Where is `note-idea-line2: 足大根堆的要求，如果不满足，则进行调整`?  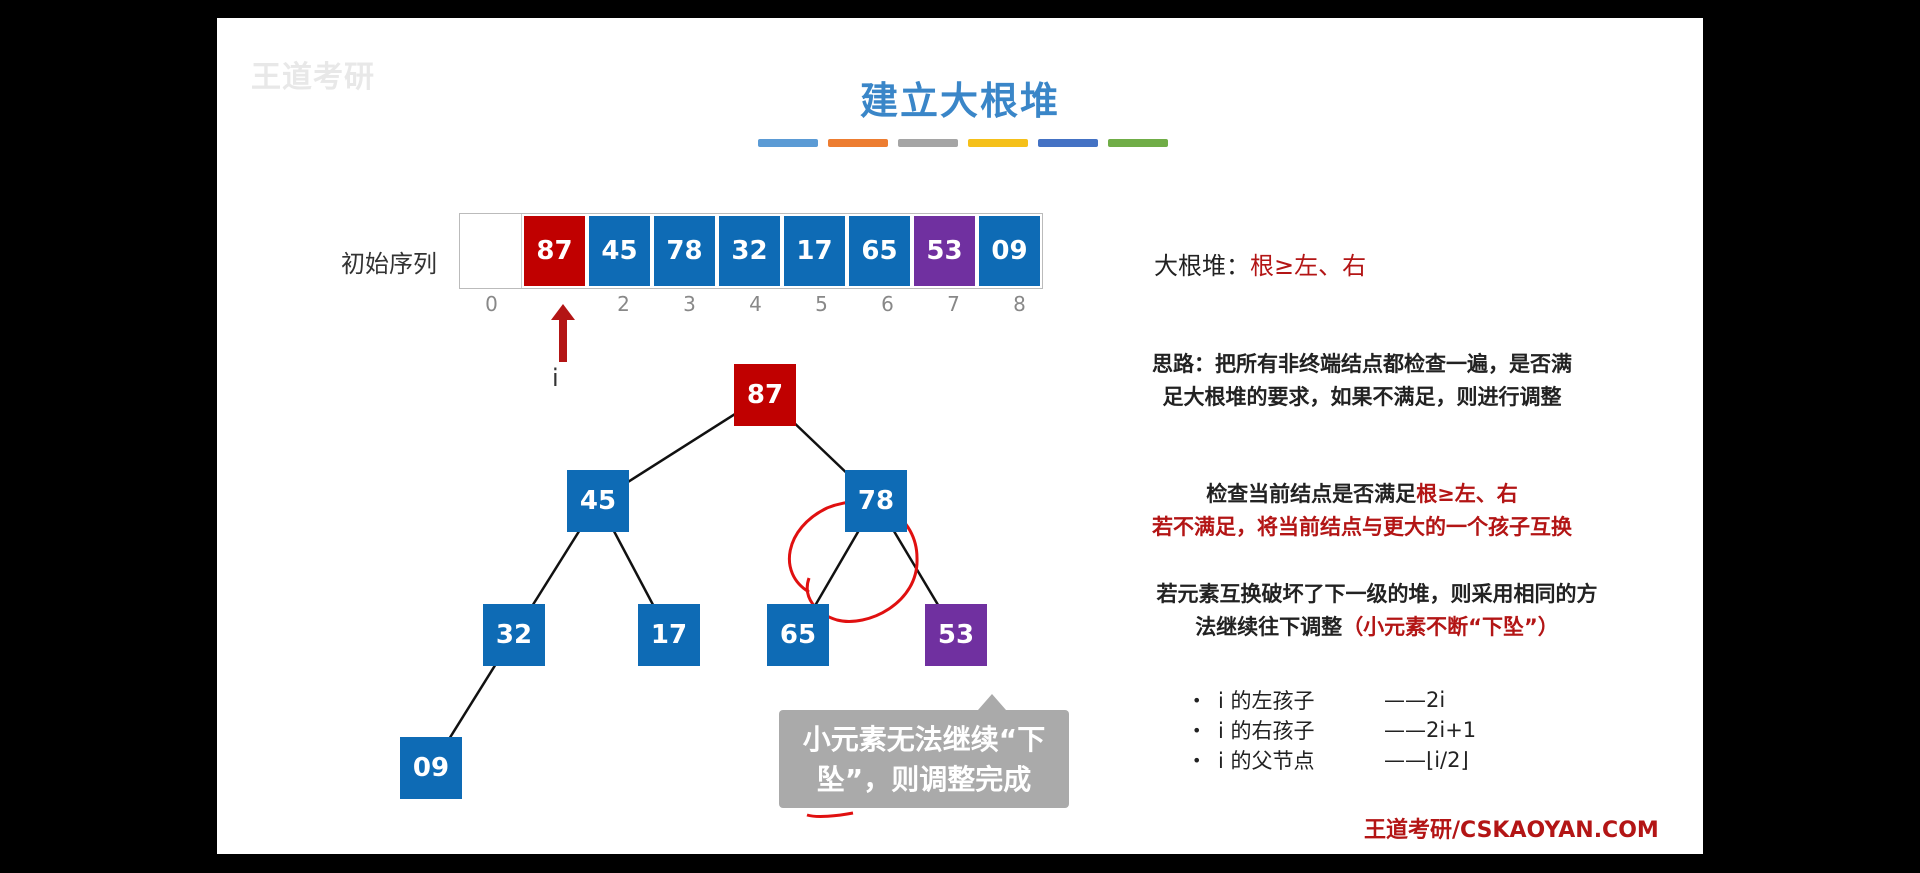 note-idea-line2: 足大根堆的要求，如果不满足，则进行调整 is located at coordinates (1362, 397).